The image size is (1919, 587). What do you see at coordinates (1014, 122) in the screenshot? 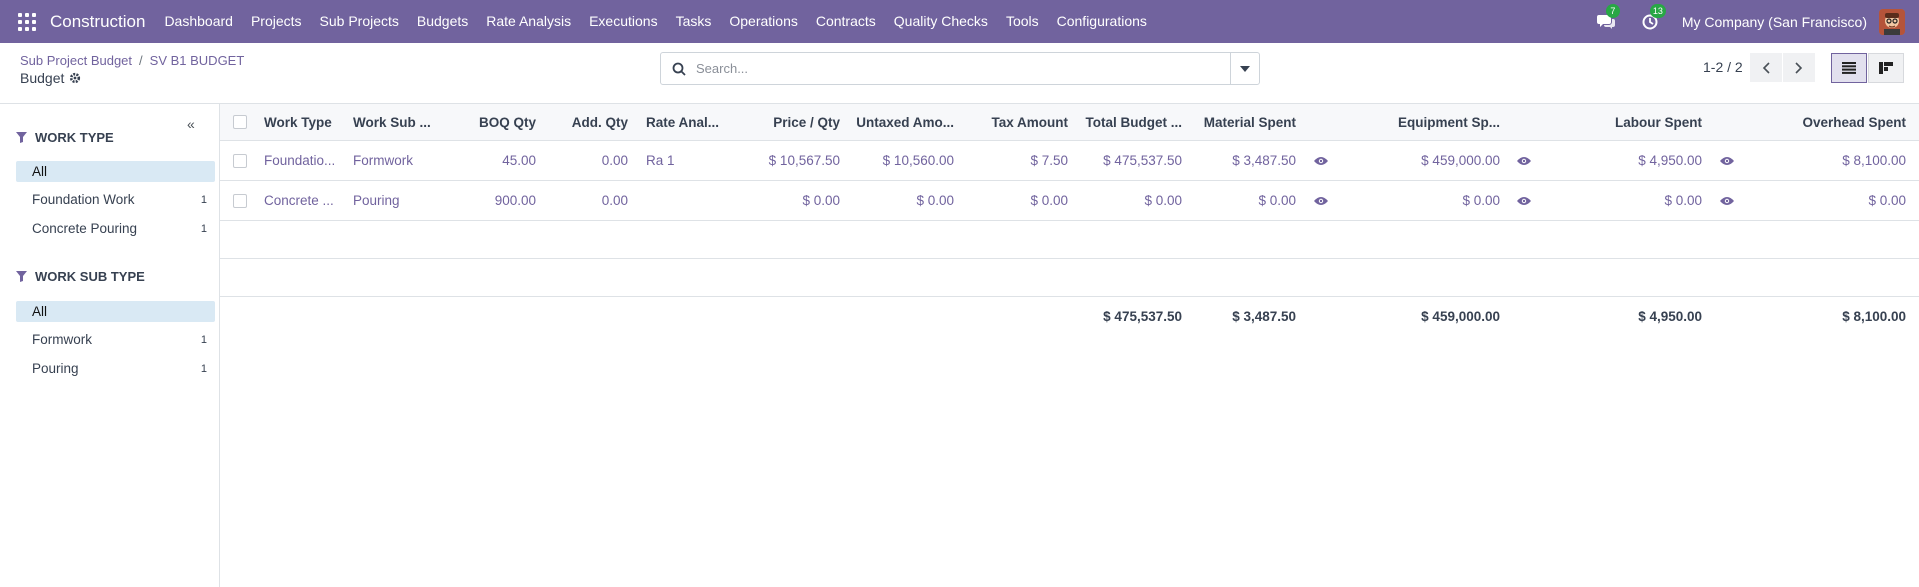
I see `column-tax-amount: Tax Amount` at bounding box center [1014, 122].